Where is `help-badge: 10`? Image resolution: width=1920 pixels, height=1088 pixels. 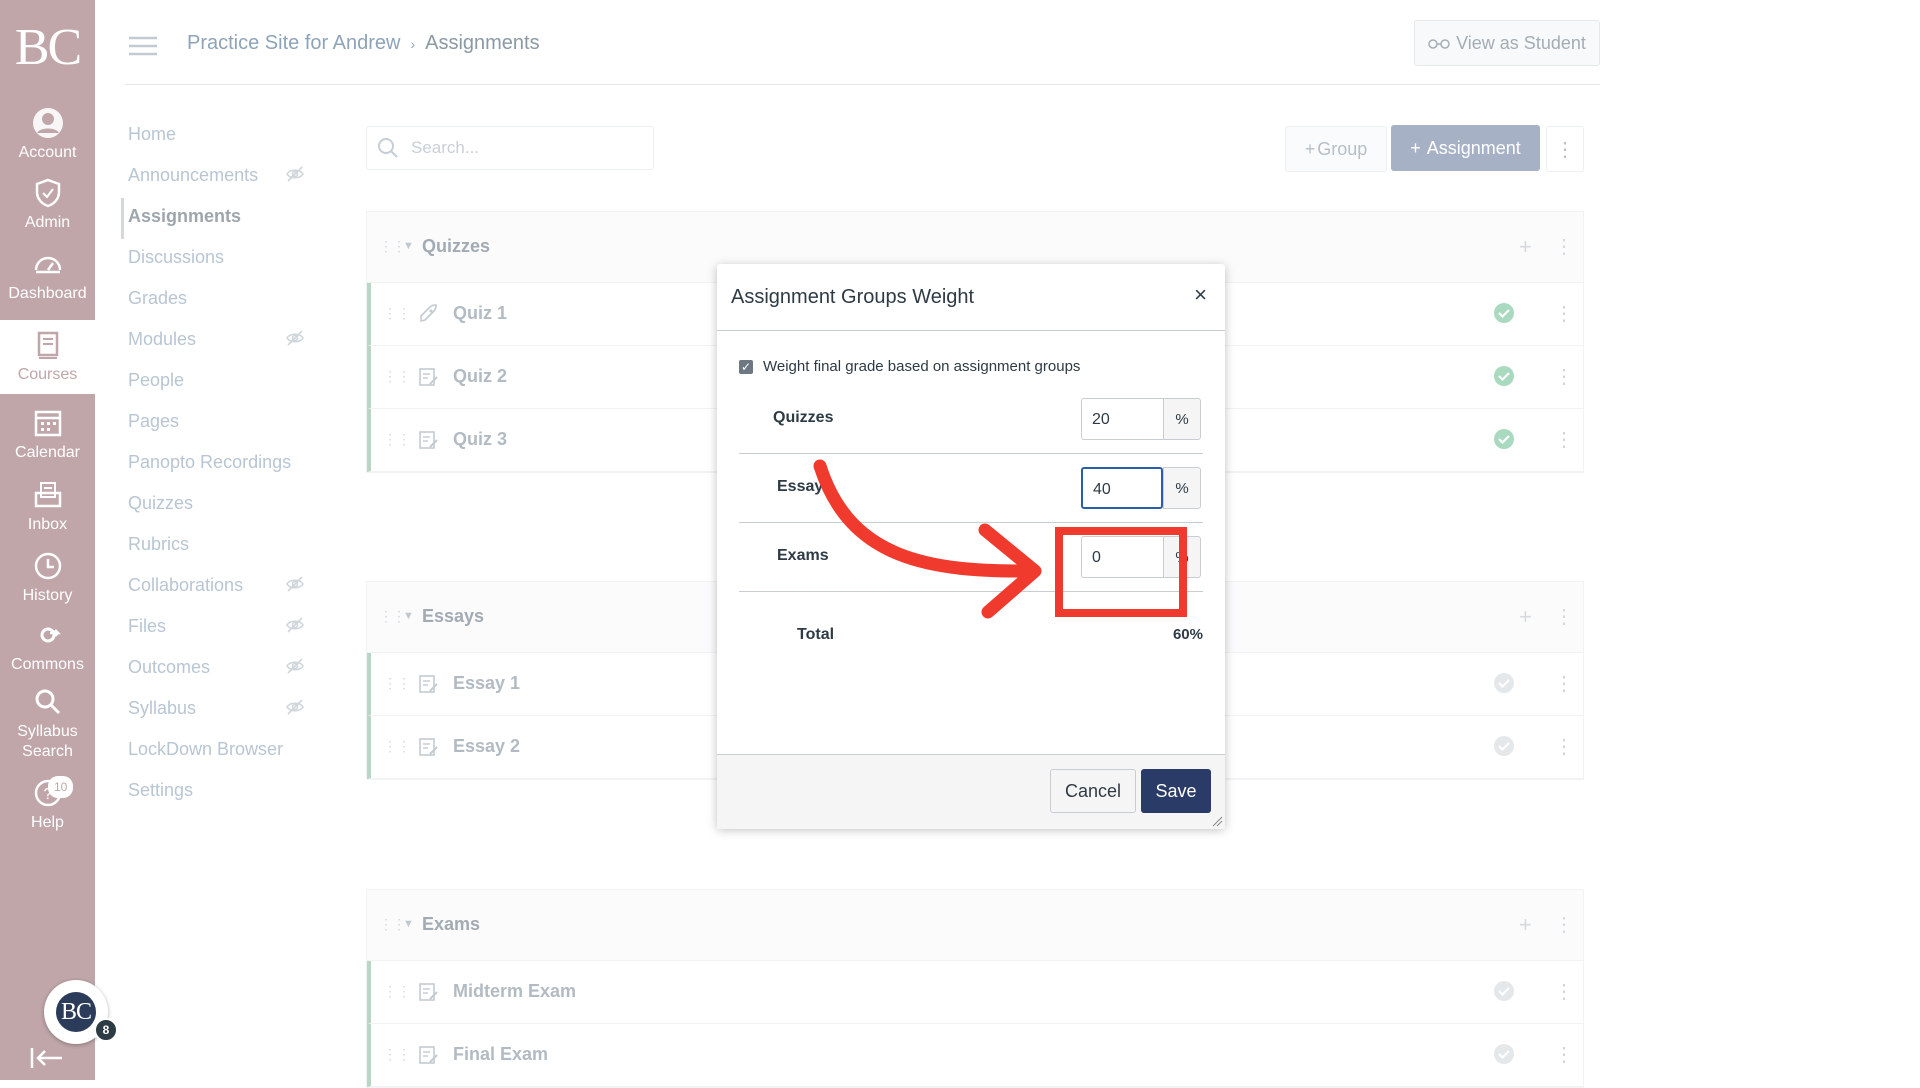
help-badge: 10 is located at coordinates (61, 787).